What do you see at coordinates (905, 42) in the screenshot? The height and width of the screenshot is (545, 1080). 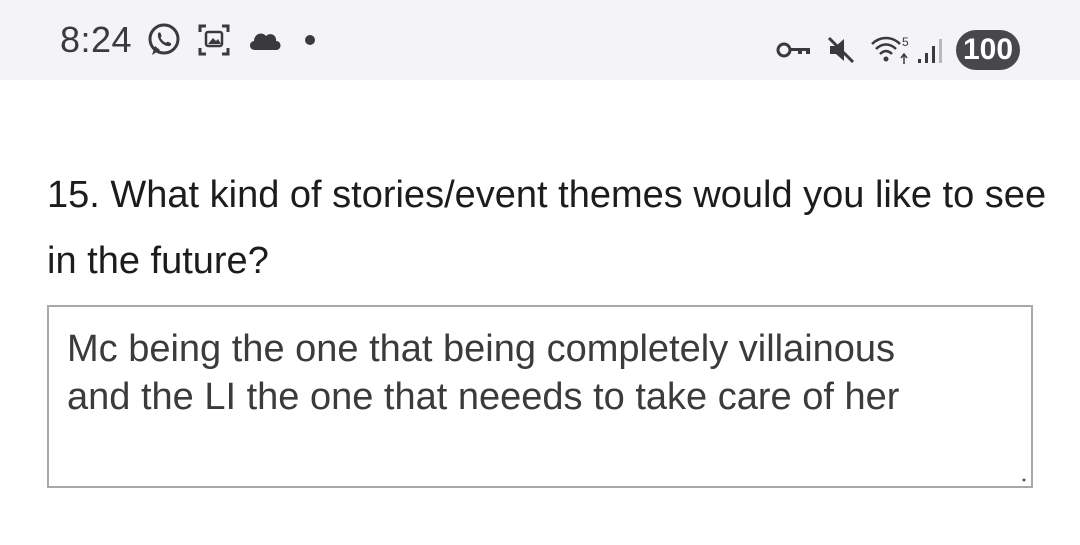 I see `wifi-band-label: 5` at bounding box center [905, 42].